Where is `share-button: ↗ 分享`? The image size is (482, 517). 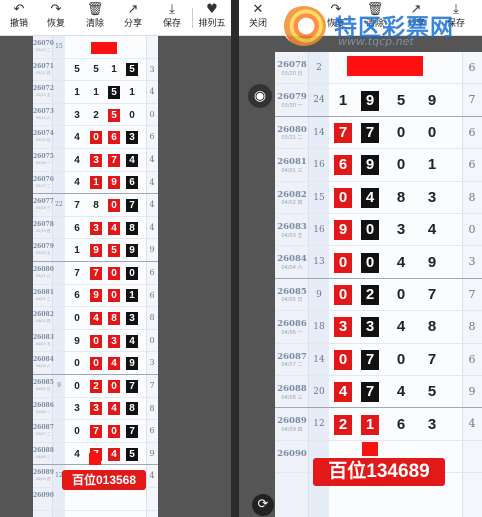
share-button: ↗ 分享 is located at coordinates (133, 18).